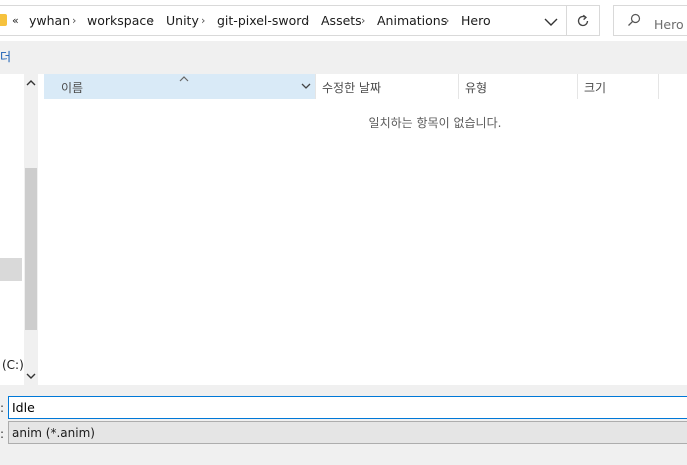  Describe the element at coordinates (518, 86) in the screenshot. I see `column-header-type: 유형` at that location.